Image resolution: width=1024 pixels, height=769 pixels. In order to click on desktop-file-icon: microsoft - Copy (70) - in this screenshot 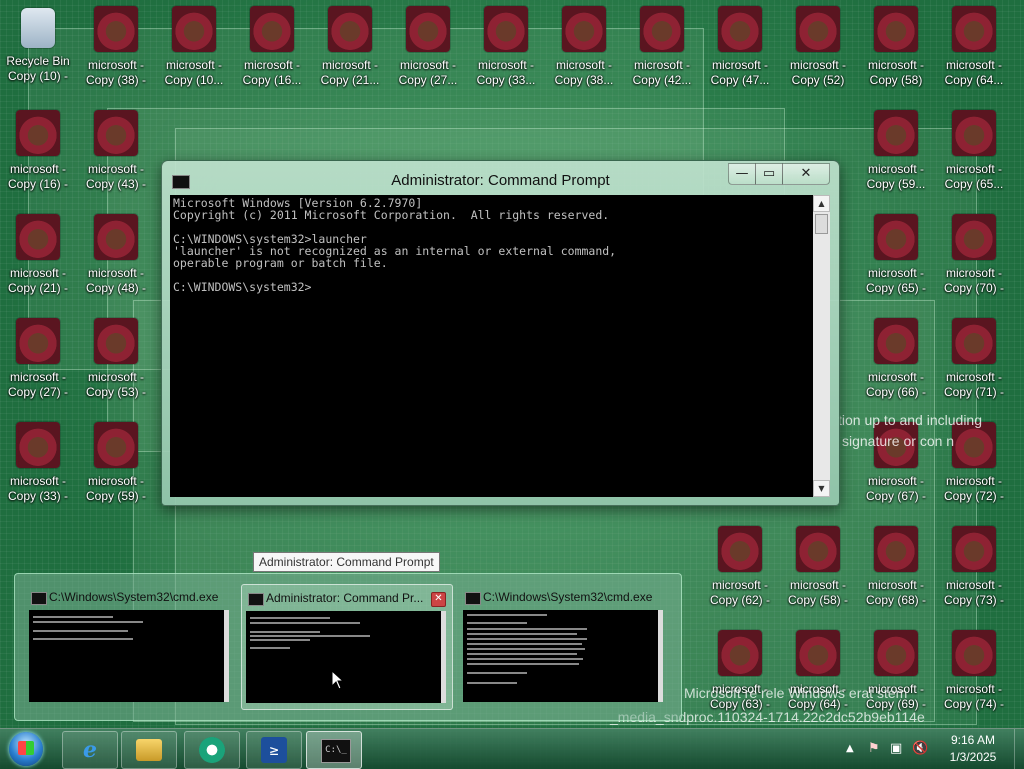, I will do `click(974, 252)`.